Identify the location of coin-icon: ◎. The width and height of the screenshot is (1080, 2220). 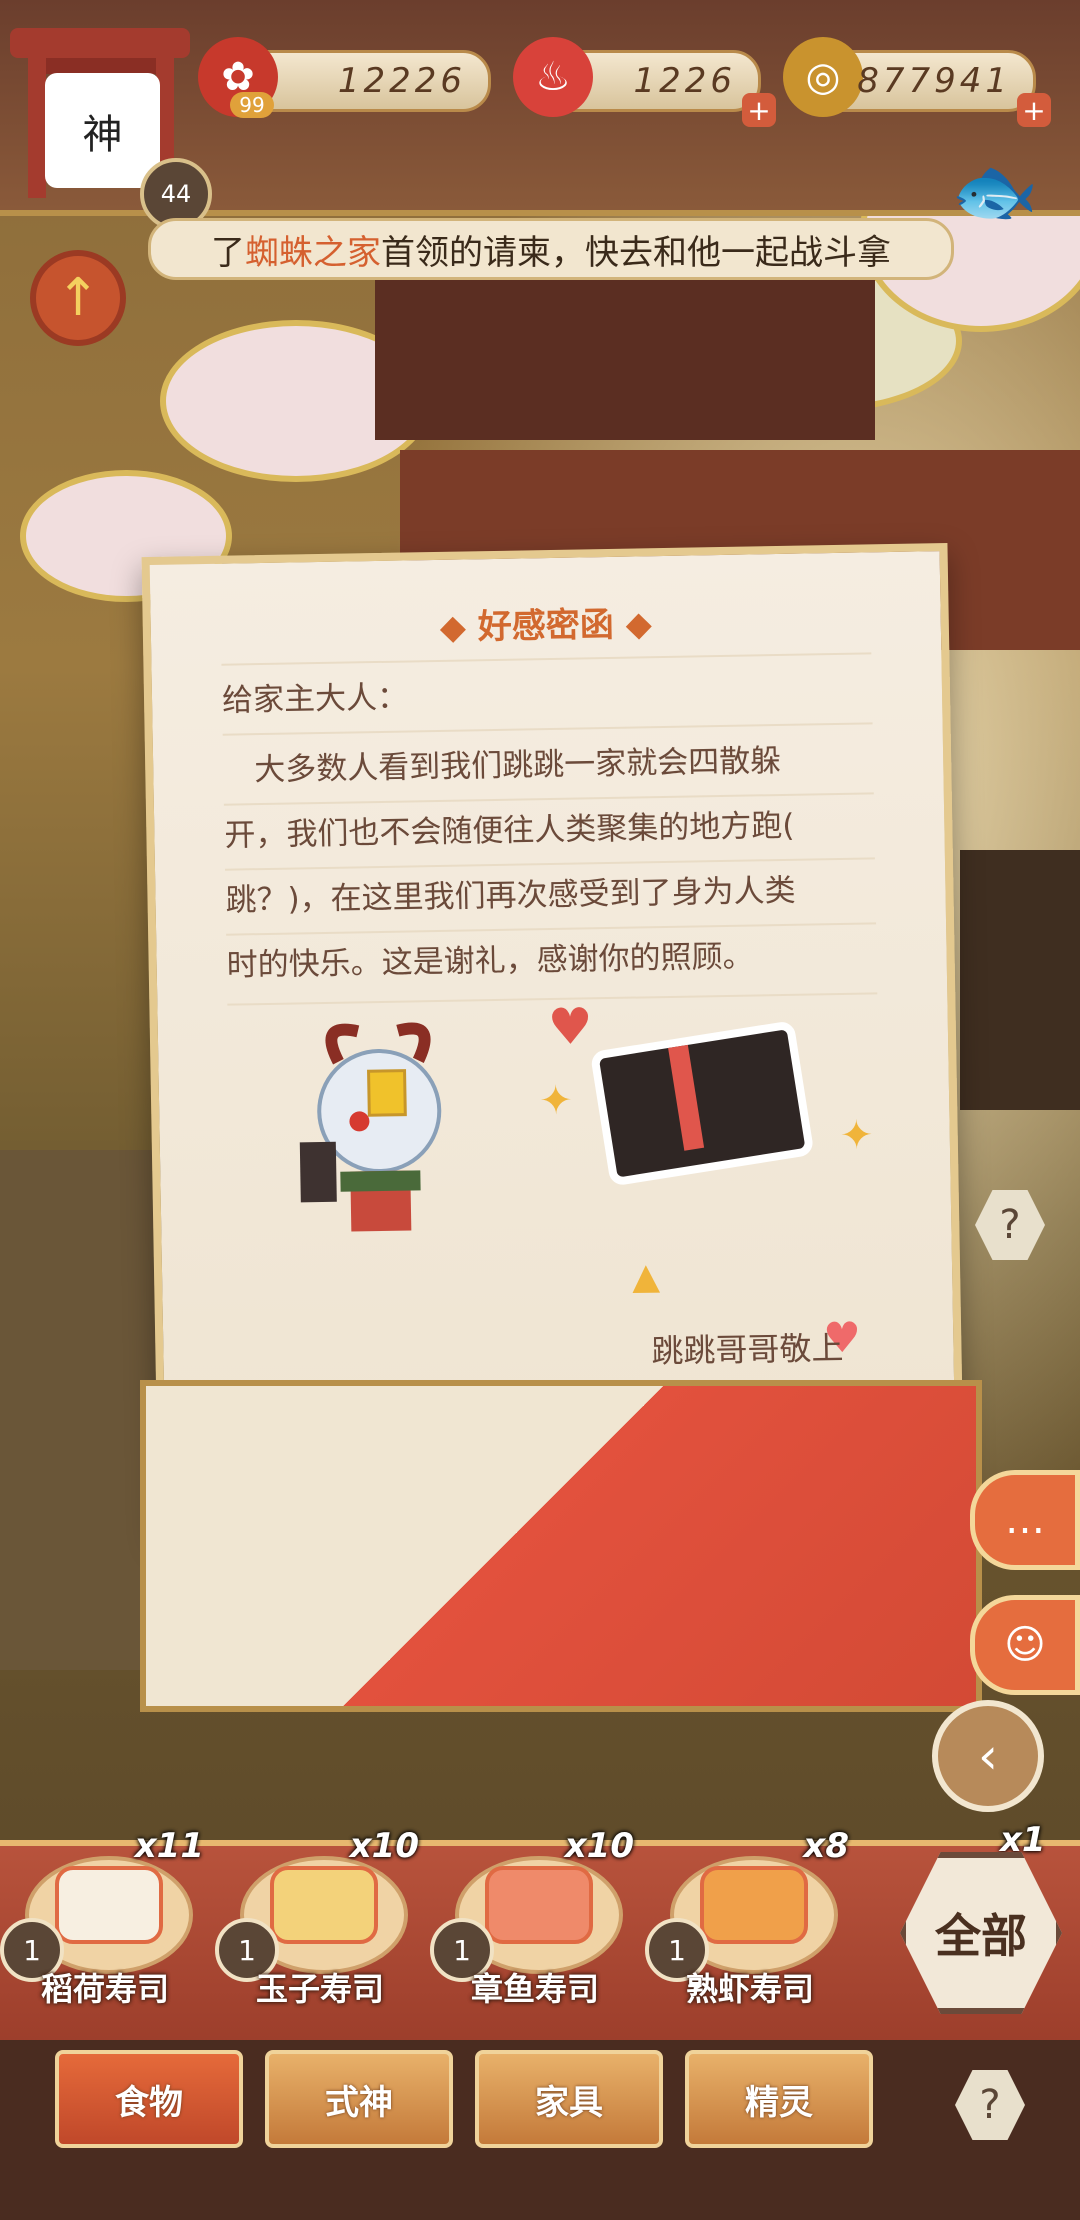
(823, 77).